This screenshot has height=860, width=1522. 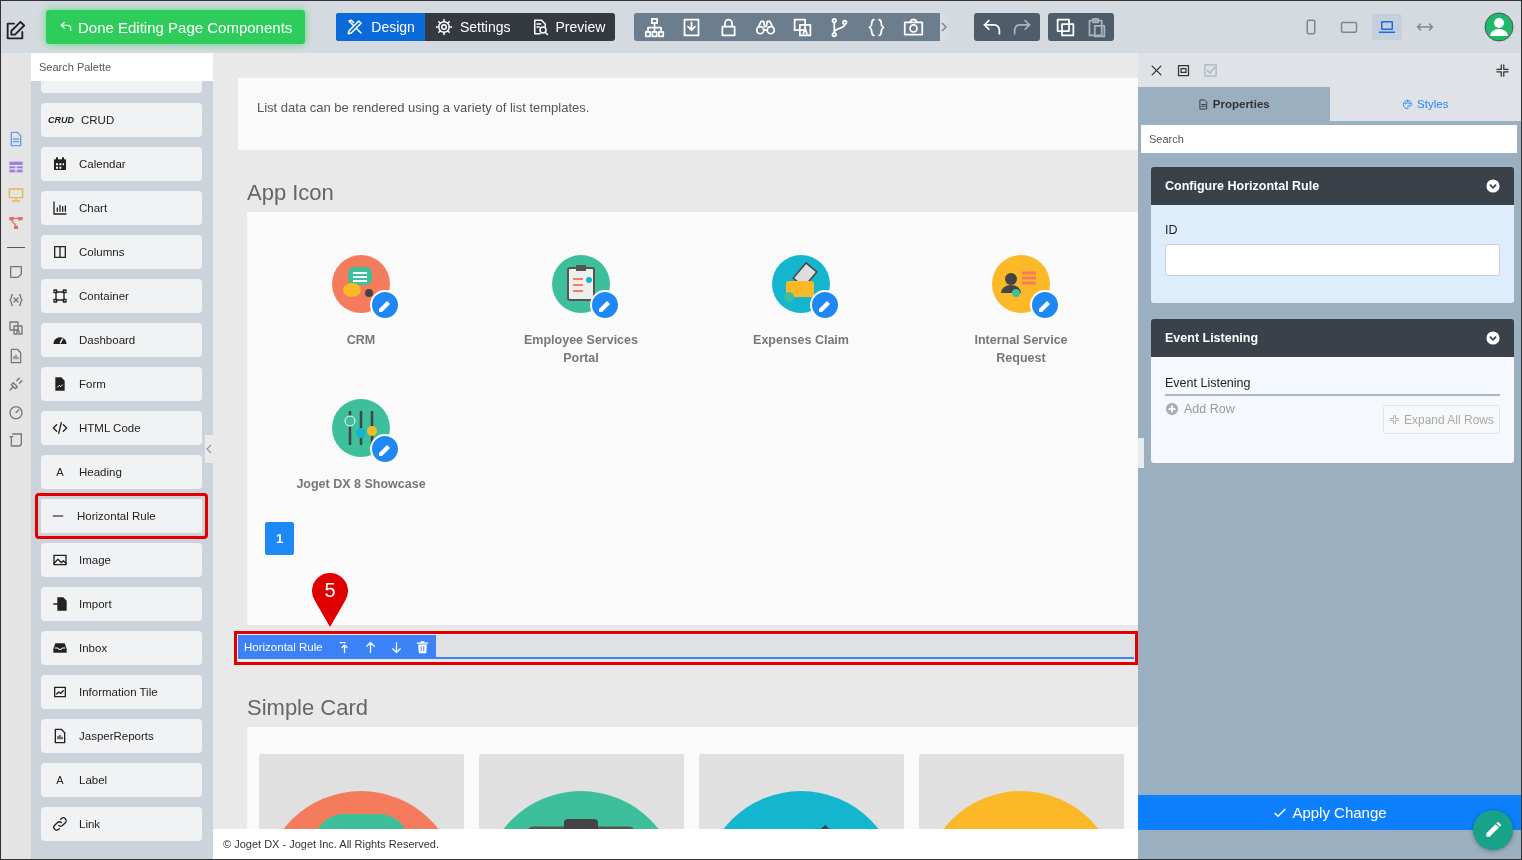 I want to click on more-tools-tab, so click(x=944, y=27).